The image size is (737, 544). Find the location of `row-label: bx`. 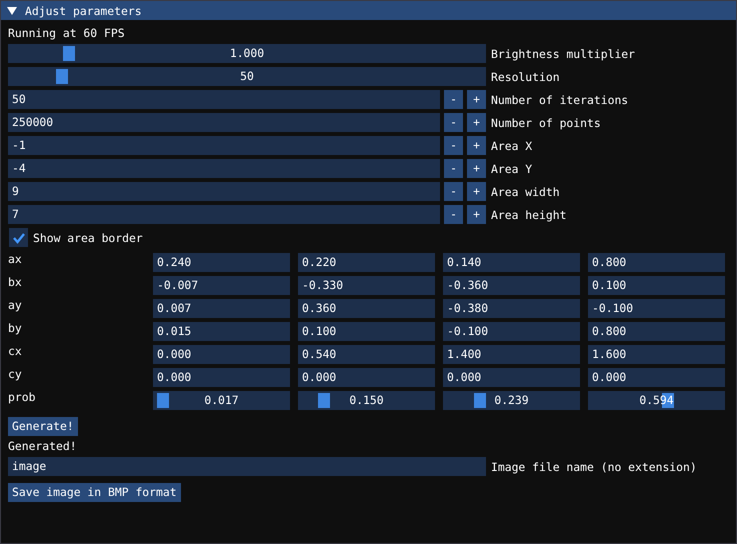

row-label: bx is located at coordinates (15, 283).